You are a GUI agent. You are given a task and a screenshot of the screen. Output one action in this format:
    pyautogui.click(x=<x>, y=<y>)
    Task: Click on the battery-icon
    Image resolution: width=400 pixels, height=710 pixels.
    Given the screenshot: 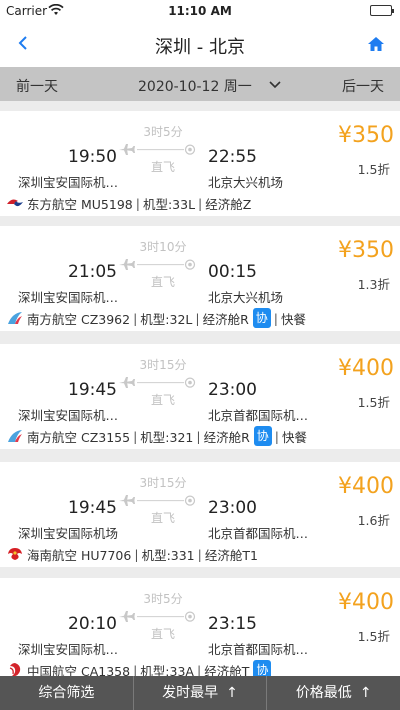 What is the action you would take?
    pyautogui.click(x=382, y=10)
    